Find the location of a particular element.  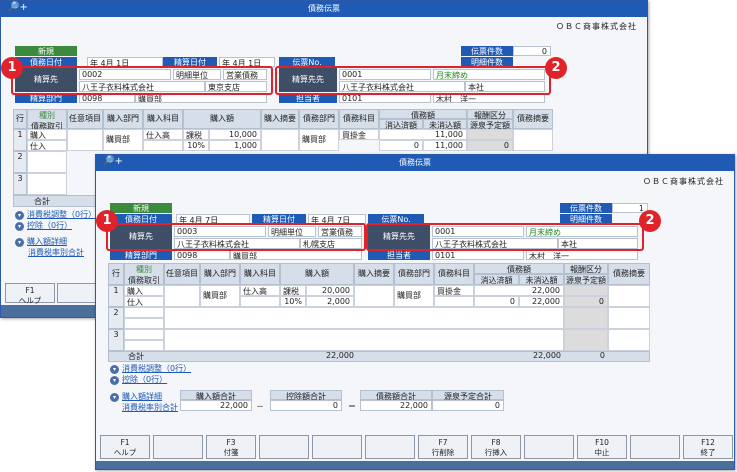

back-r1-rate: 10% is located at coordinates (196, 145).